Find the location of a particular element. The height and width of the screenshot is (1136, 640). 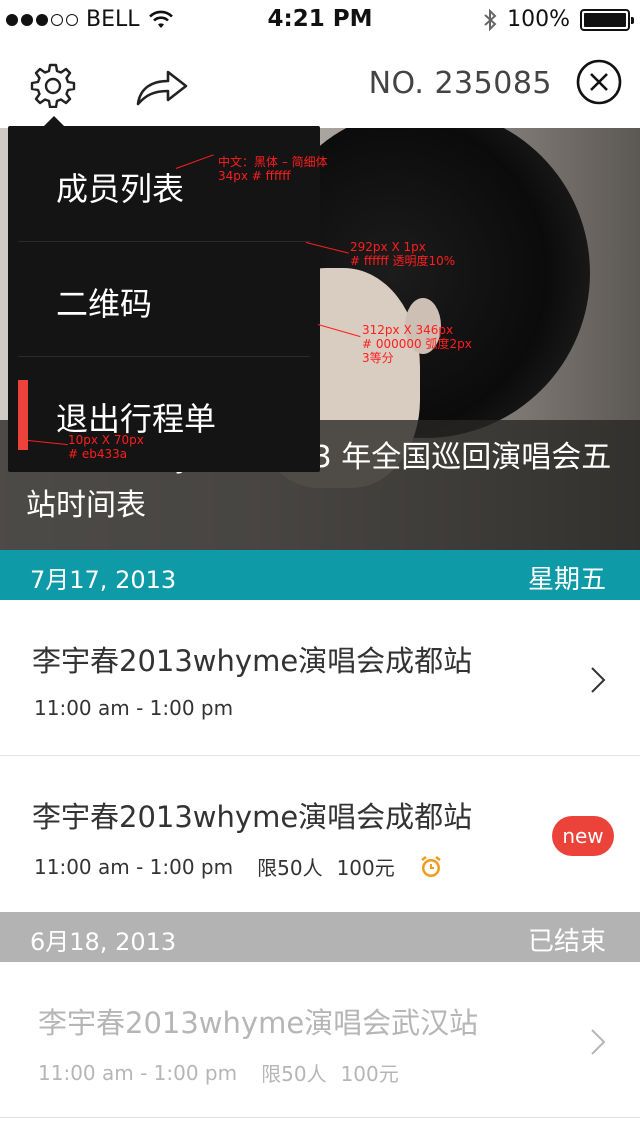

close-icon is located at coordinates (599, 82).